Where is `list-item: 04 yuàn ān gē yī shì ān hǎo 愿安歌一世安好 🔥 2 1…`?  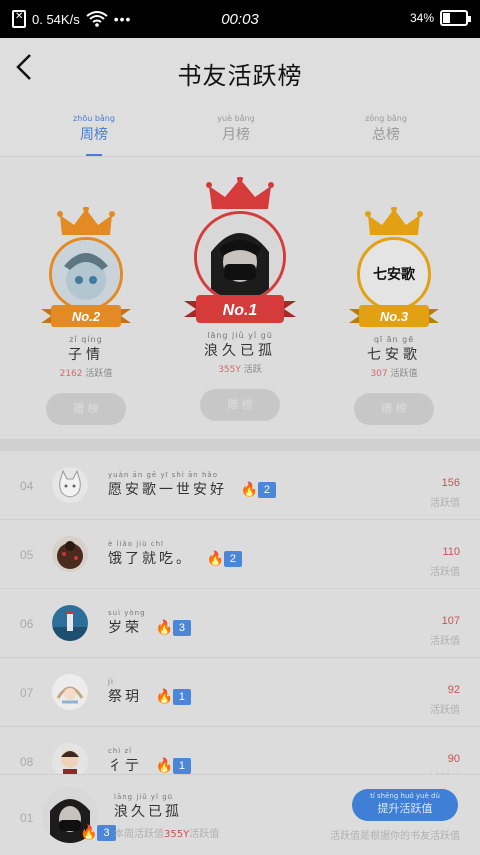 list-item: 04 yuàn ān gē yī shì ān hǎo 愿安歌一世安好 🔥 2 1… is located at coordinates (240, 485).